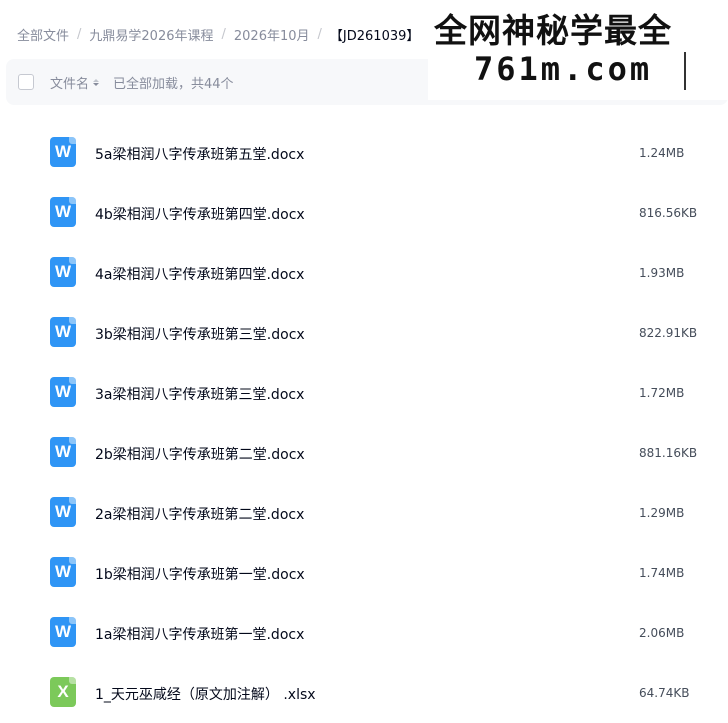  Describe the element at coordinates (205, 694) in the screenshot. I see `file-name: 1_天元巫咸经（原文加注解） .xlsx` at that location.